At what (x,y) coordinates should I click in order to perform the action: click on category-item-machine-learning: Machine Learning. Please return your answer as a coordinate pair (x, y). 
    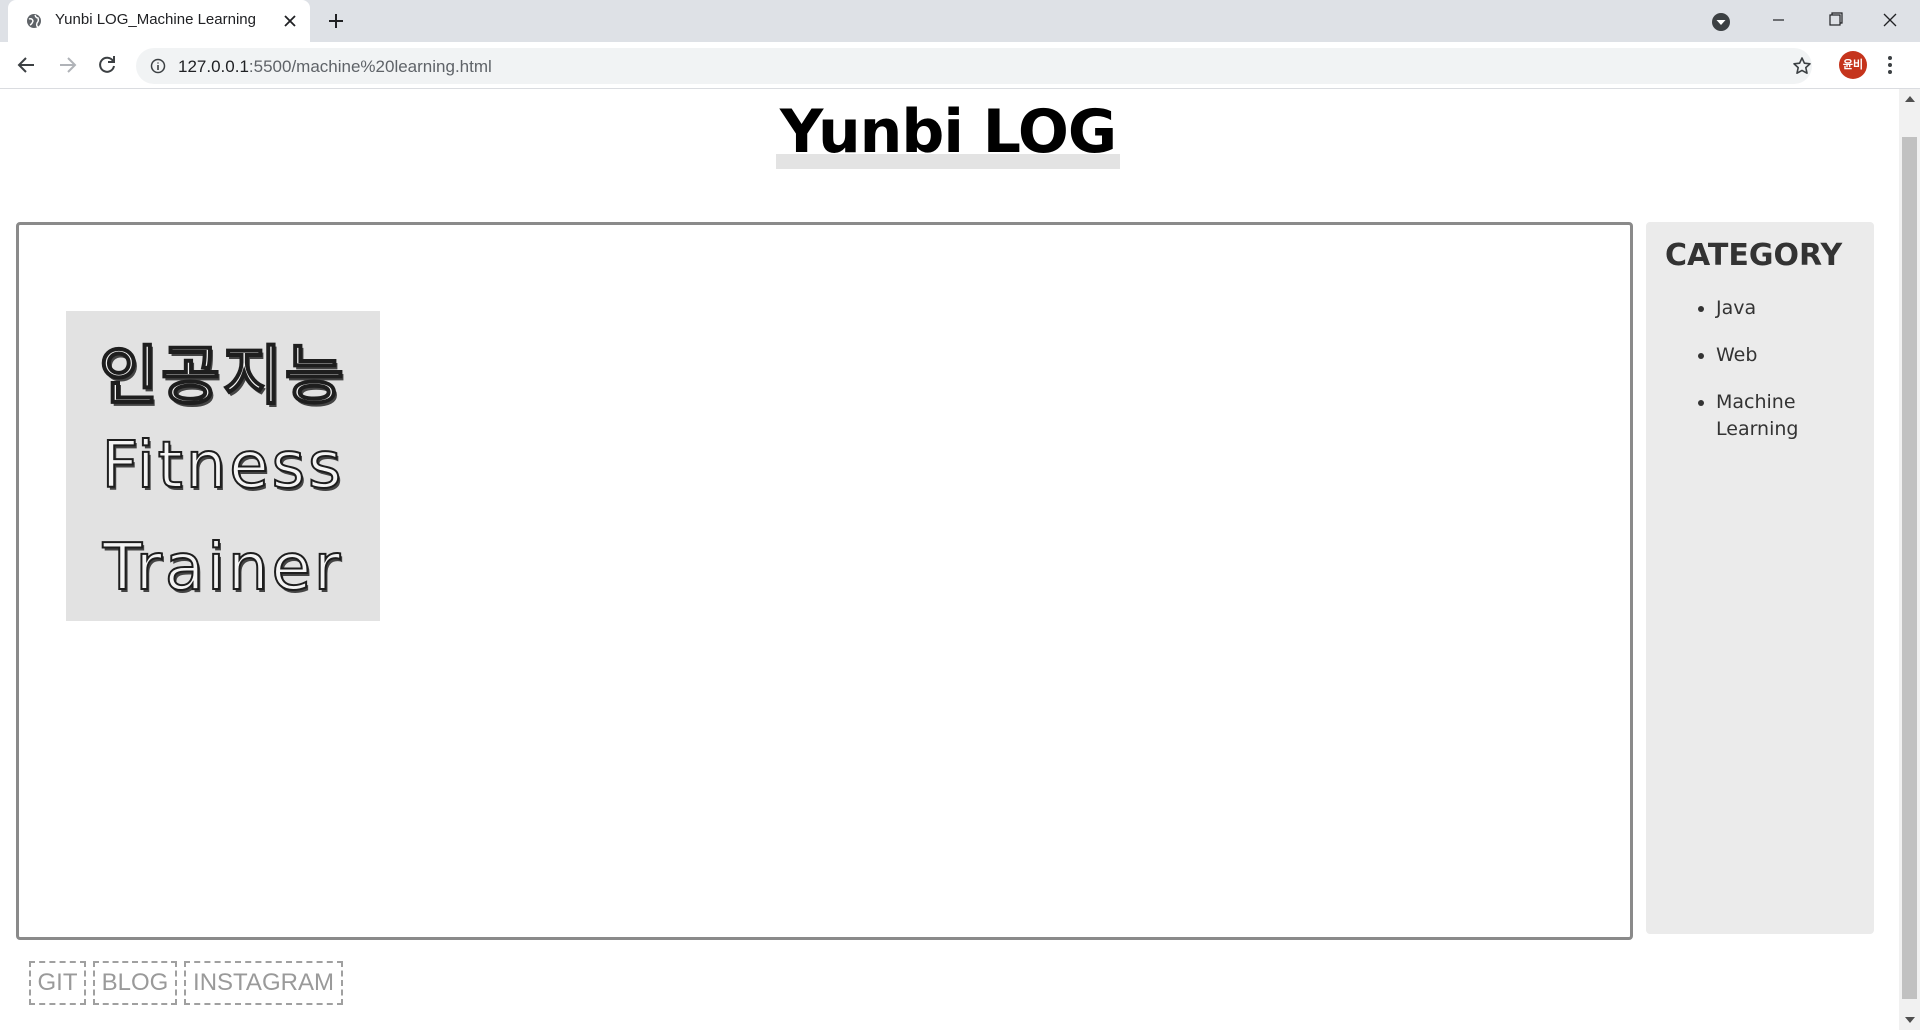
    Looking at the image, I should click on (1786, 416).